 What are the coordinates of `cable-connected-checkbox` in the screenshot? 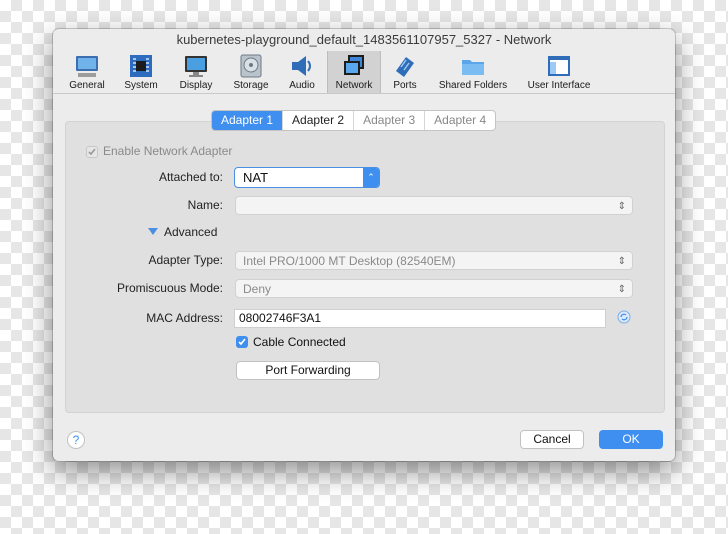 It's located at (242, 342).